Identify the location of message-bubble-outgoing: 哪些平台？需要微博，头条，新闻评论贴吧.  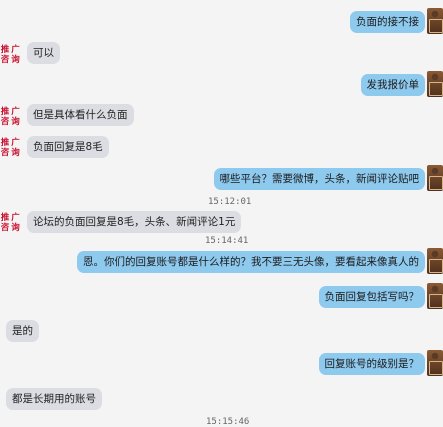
(319, 179).